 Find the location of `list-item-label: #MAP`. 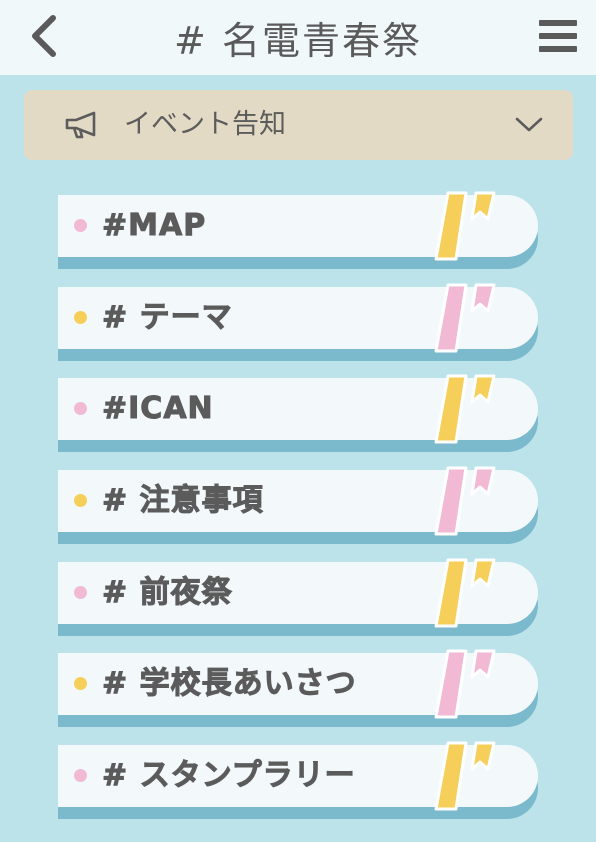

list-item-label: #MAP is located at coordinates (154, 226).